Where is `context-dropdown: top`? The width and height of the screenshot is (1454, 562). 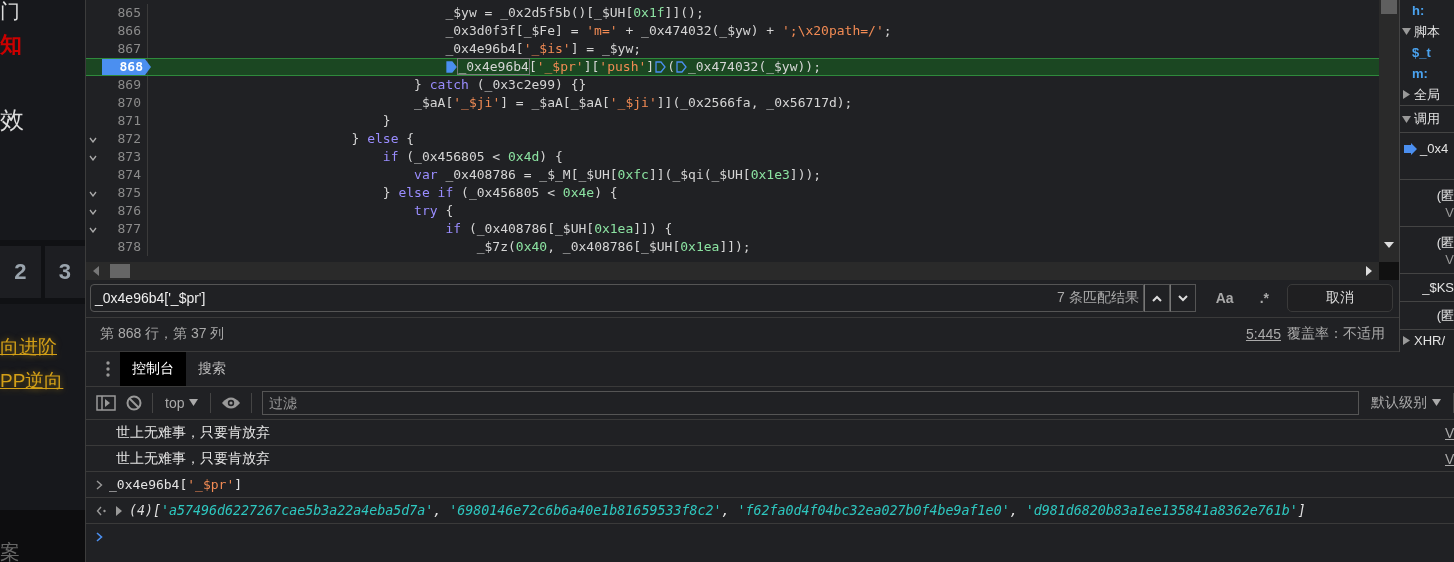
context-dropdown: top is located at coordinates (182, 403).